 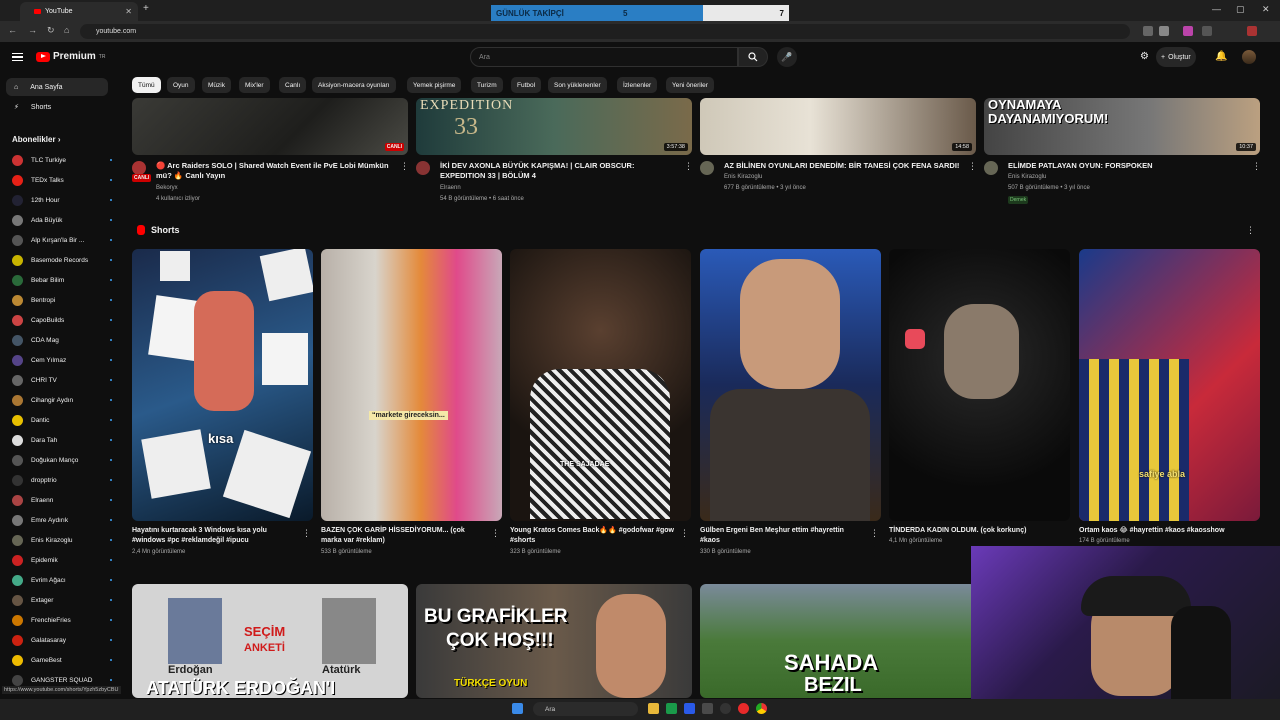 What do you see at coordinates (222, 385) in the screenshot?
I see `short-thumbnail: kısa` at bounding box center [222, 385].